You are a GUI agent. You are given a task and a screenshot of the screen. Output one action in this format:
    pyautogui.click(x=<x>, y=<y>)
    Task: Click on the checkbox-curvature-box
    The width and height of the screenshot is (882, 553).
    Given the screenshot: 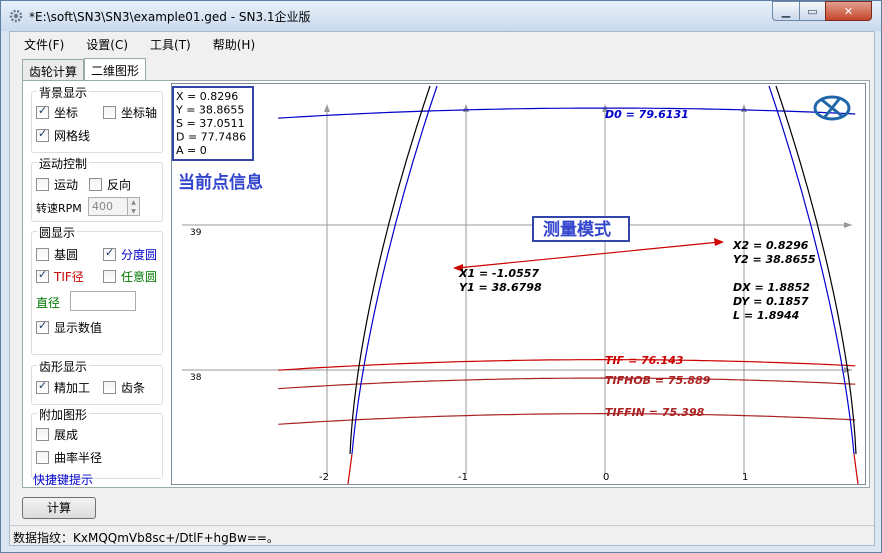 What is the action you would take?
    pyautogui.click(x=42, y=457)
    